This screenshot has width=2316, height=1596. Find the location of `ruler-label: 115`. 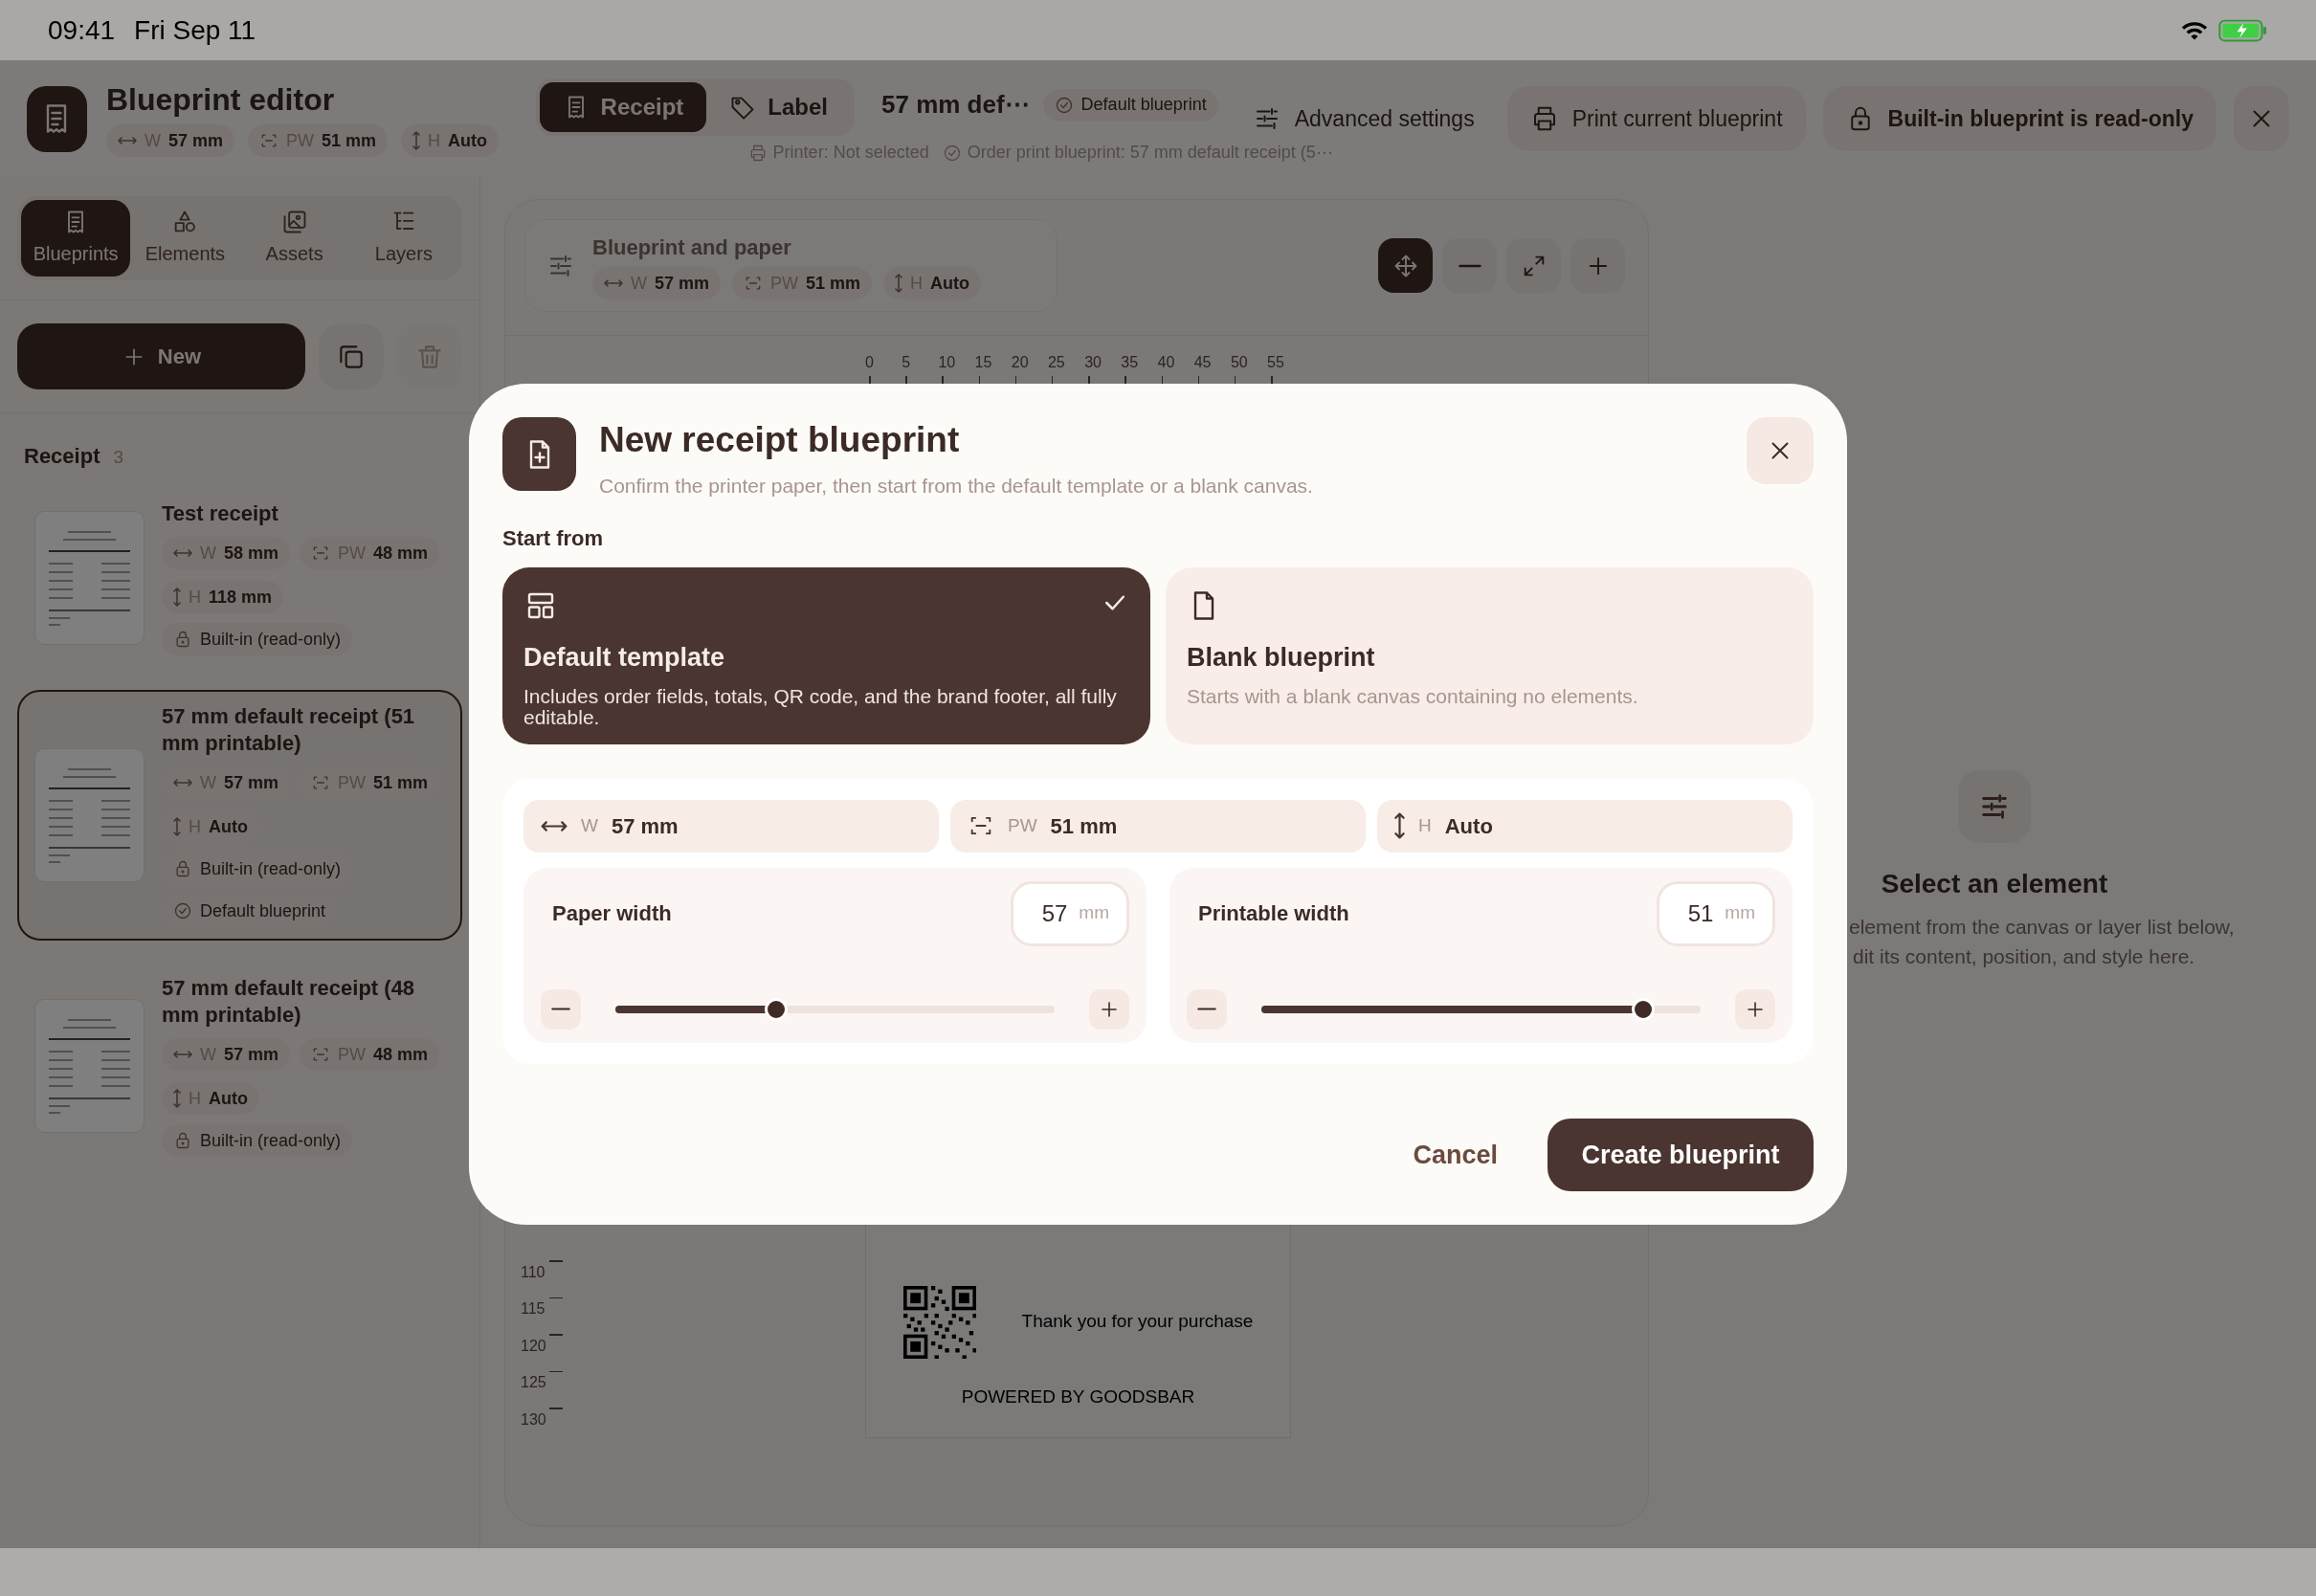

ruler-label: 115 is located at coordinates (533, 1309).